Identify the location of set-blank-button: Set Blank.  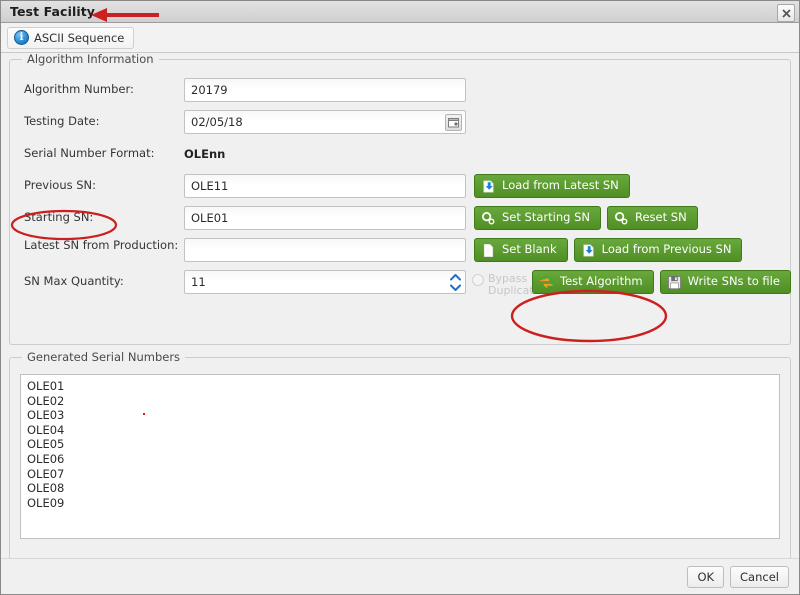
(521, 250).